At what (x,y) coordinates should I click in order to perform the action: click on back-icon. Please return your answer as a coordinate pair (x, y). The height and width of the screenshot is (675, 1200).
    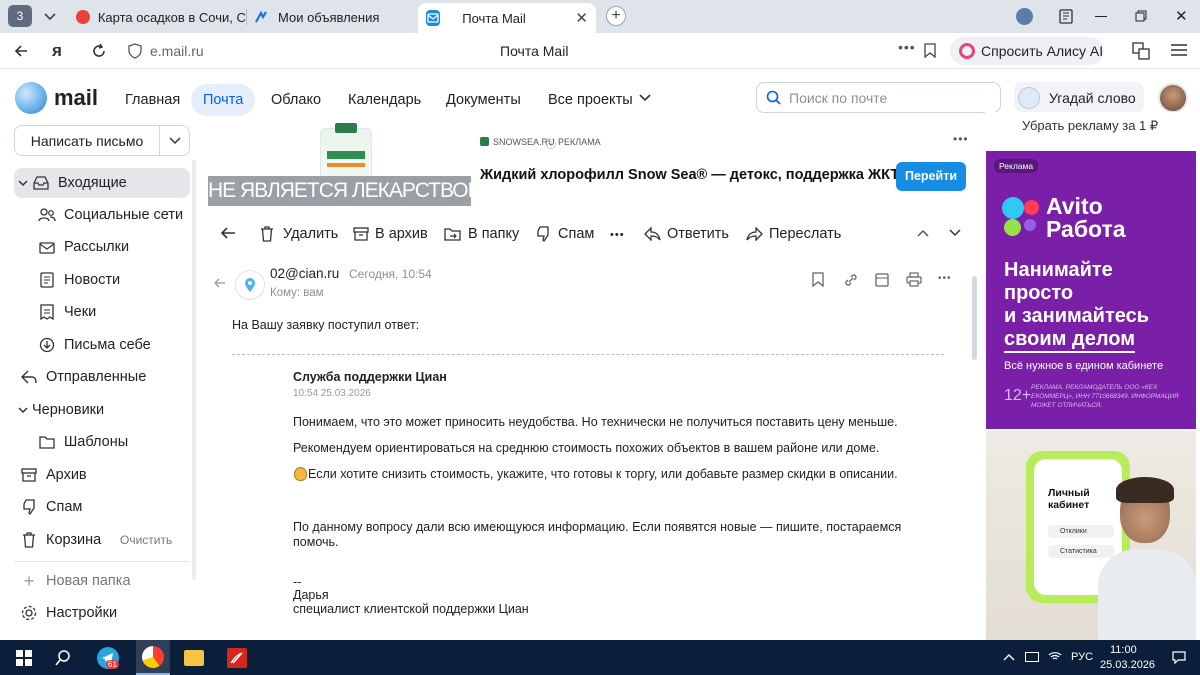
    Looking at the image, I should click on (21, 51).